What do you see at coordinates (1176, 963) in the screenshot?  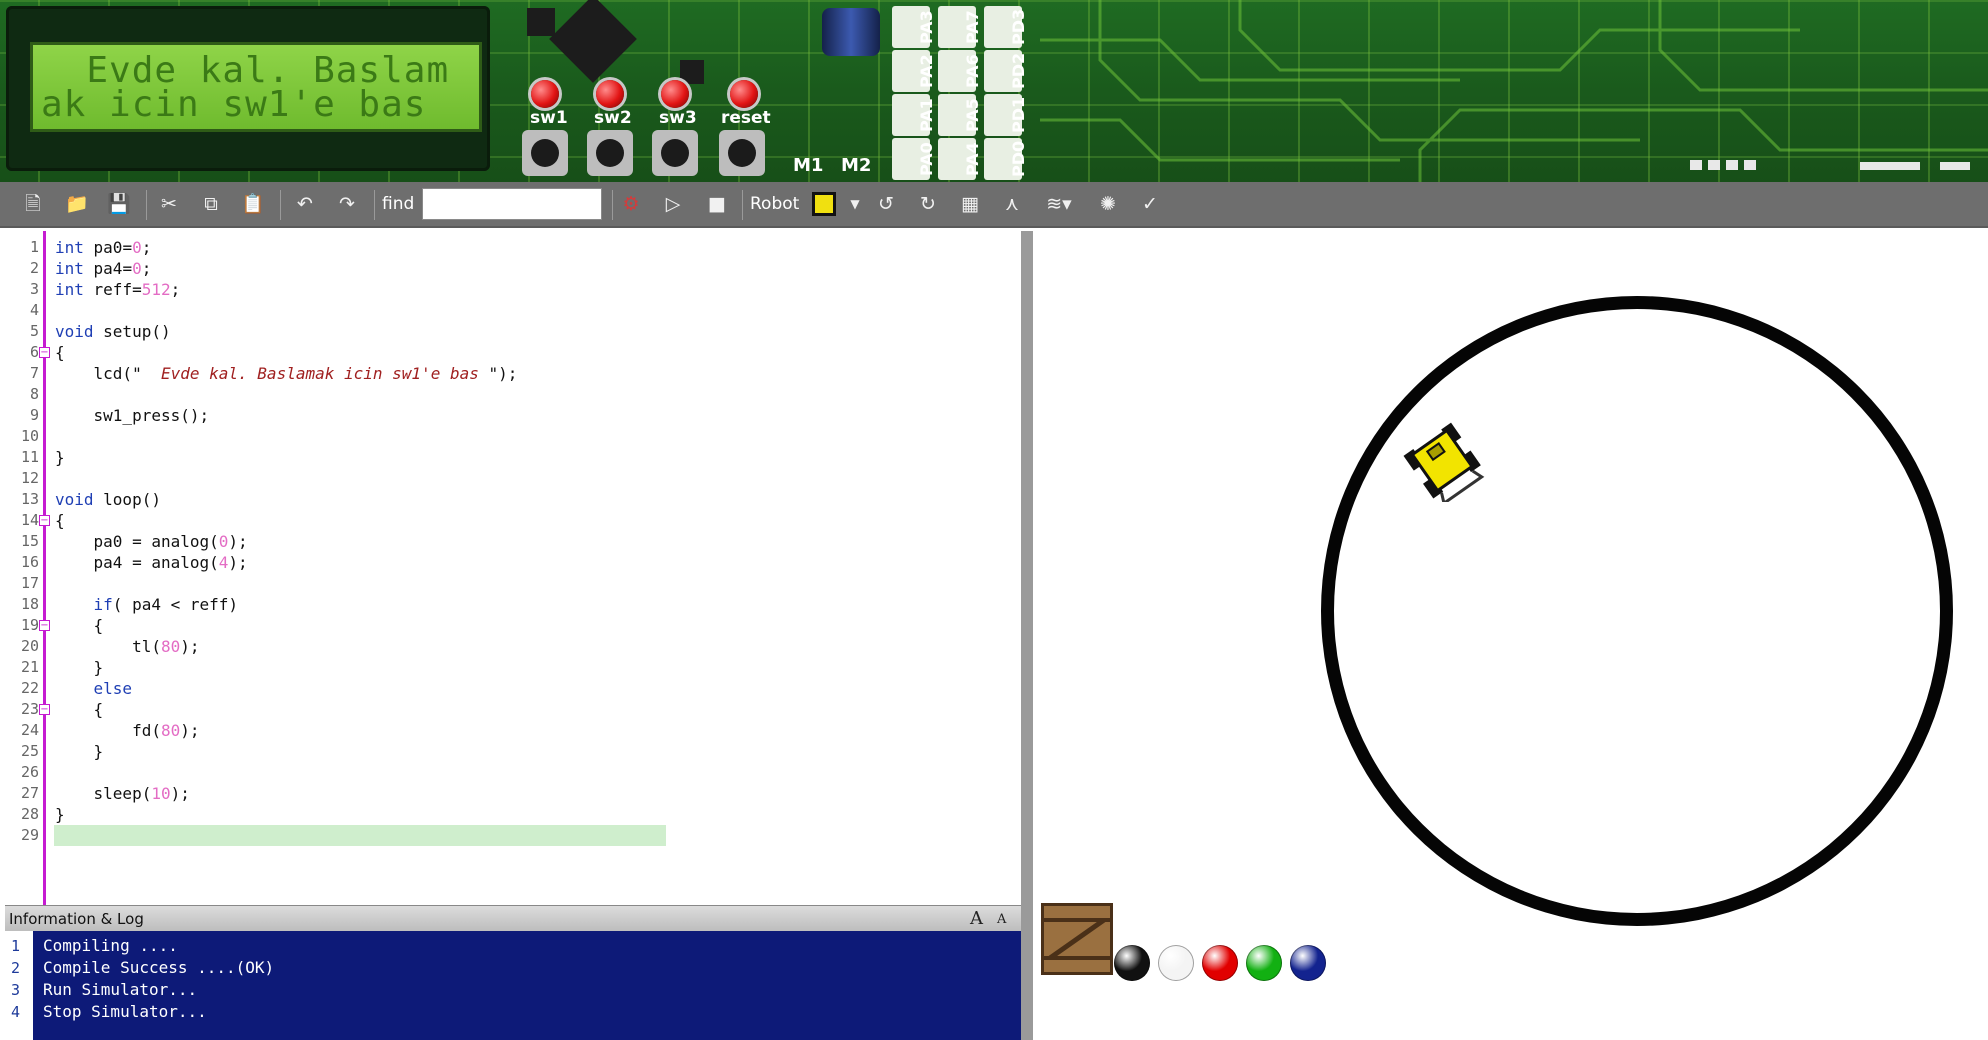 I see `color-swatch-white` at bounding box center [1176, 963].